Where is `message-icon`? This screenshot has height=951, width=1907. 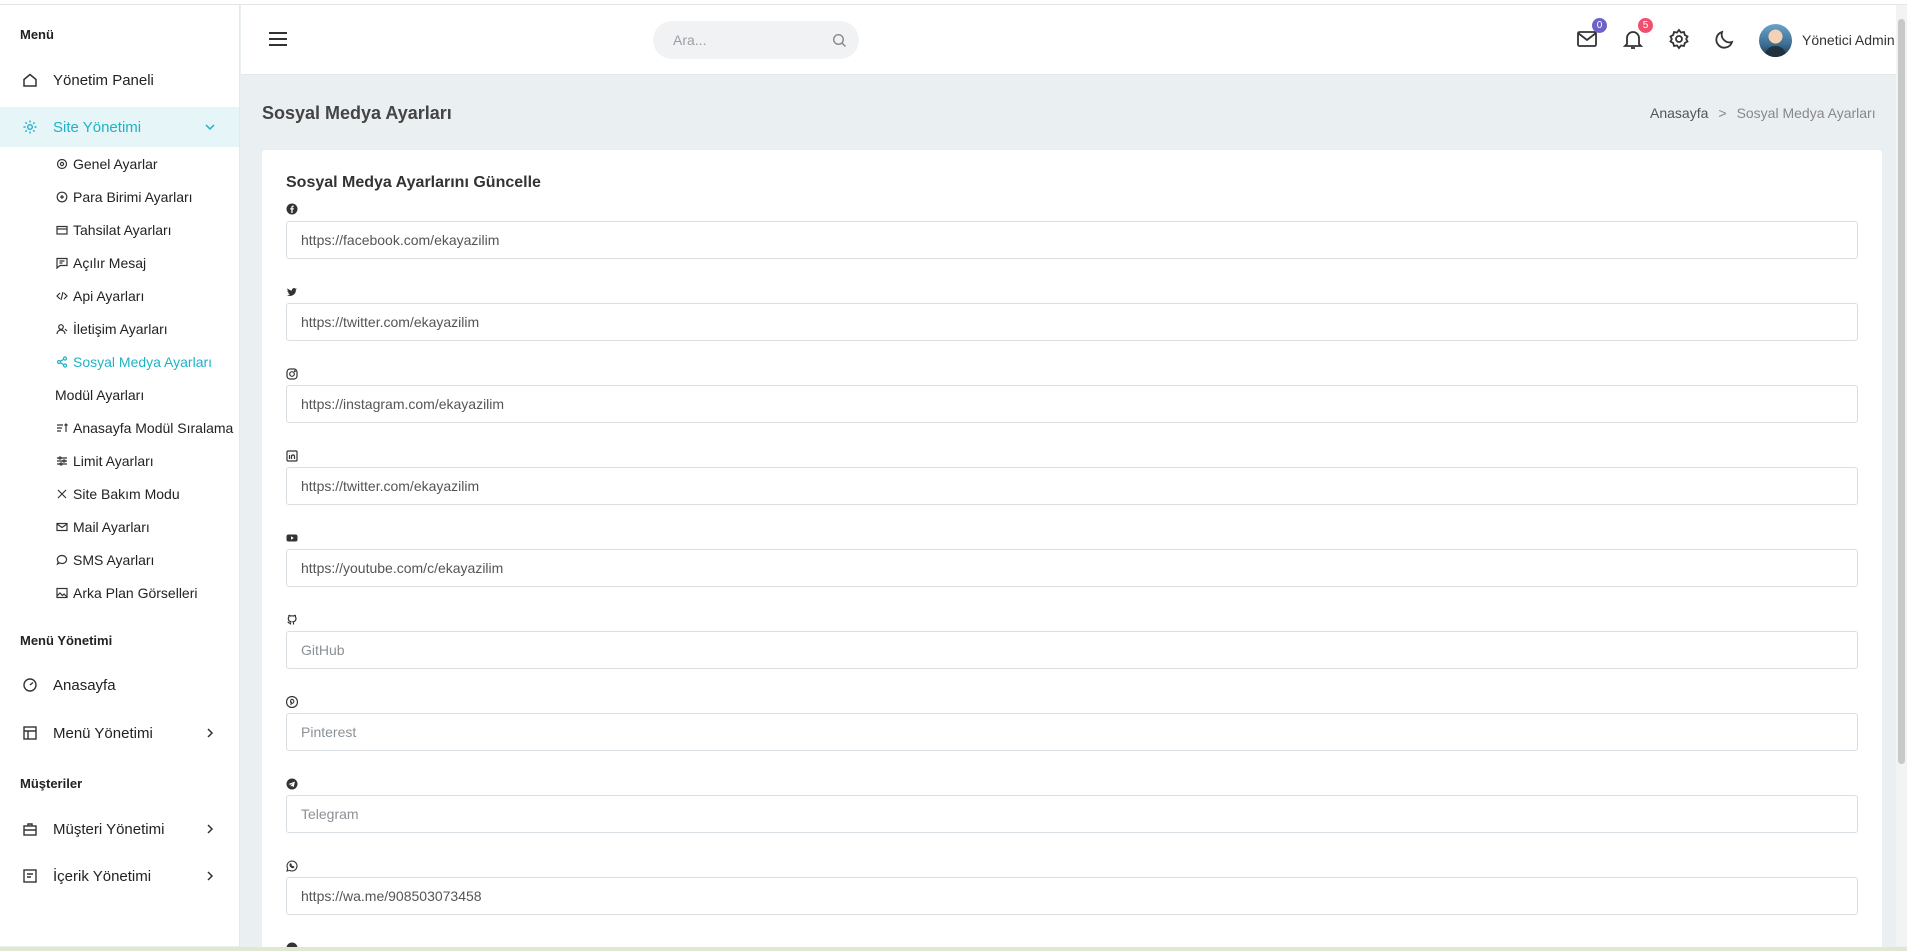 message-icon is located at coordinates (62, 263).